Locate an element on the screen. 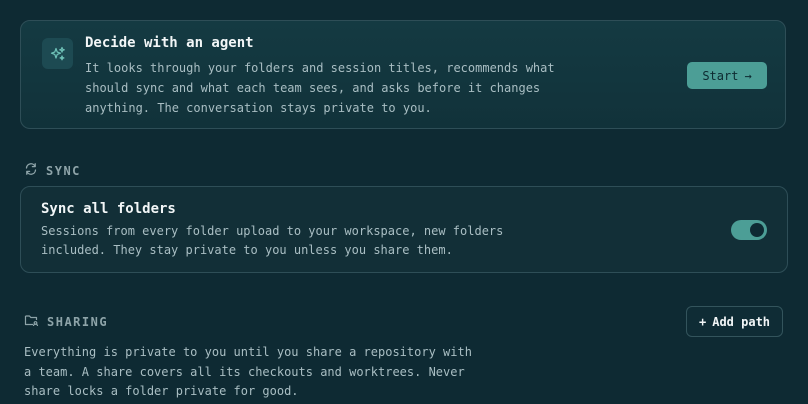 The image size is (808, 404). sharing-section-header: SHARING is located at coordinates (66, 321).